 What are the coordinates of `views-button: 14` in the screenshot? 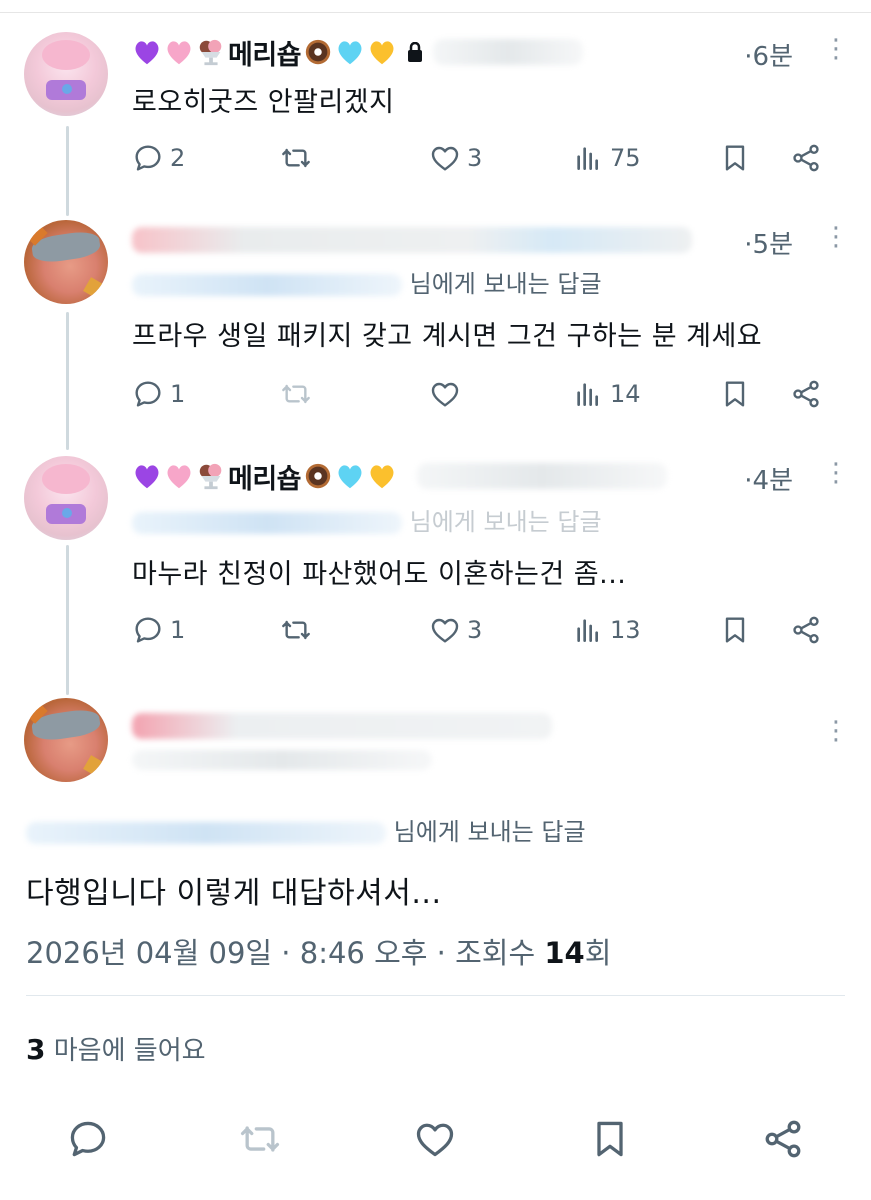 It's located at (606, 394).